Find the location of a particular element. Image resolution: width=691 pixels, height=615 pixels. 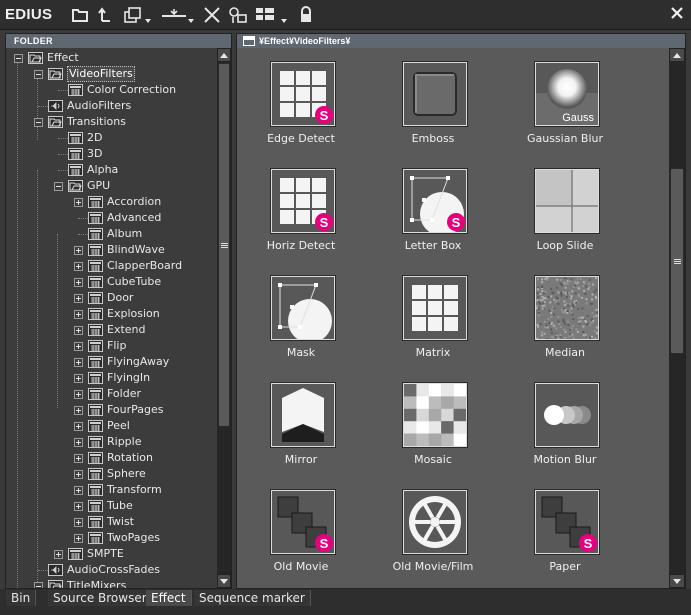

effect-tile-edge-detect: S Edge Detect is located at coordinates (301, 104).